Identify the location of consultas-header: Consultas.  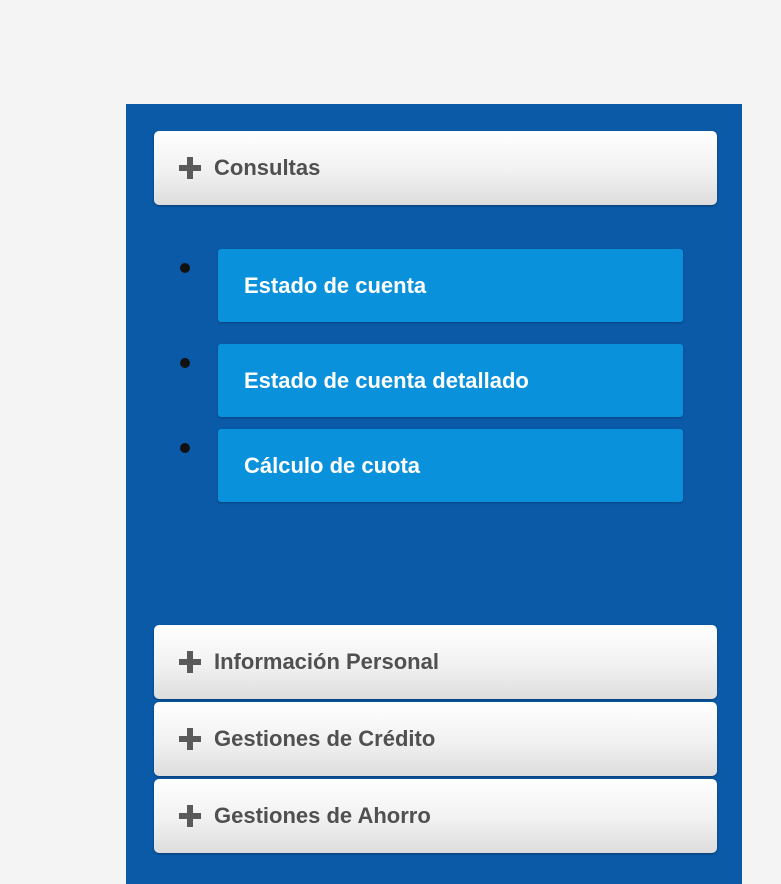
(435, 168).